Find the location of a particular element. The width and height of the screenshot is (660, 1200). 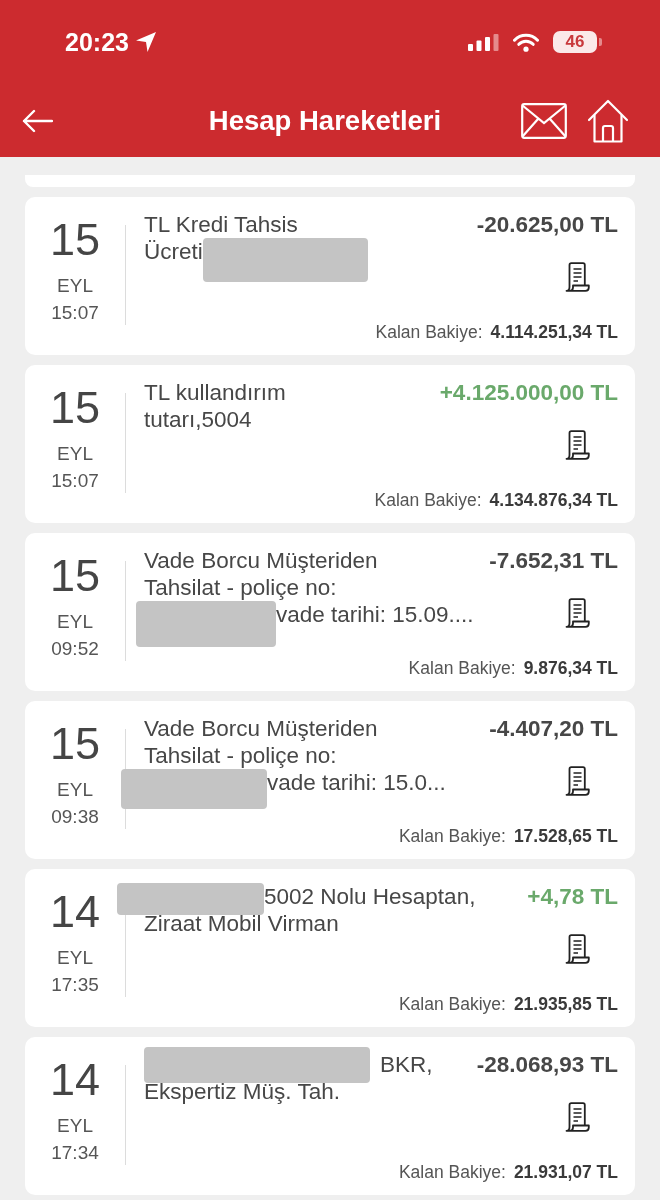

home-button is located at coordinates (608, 120).